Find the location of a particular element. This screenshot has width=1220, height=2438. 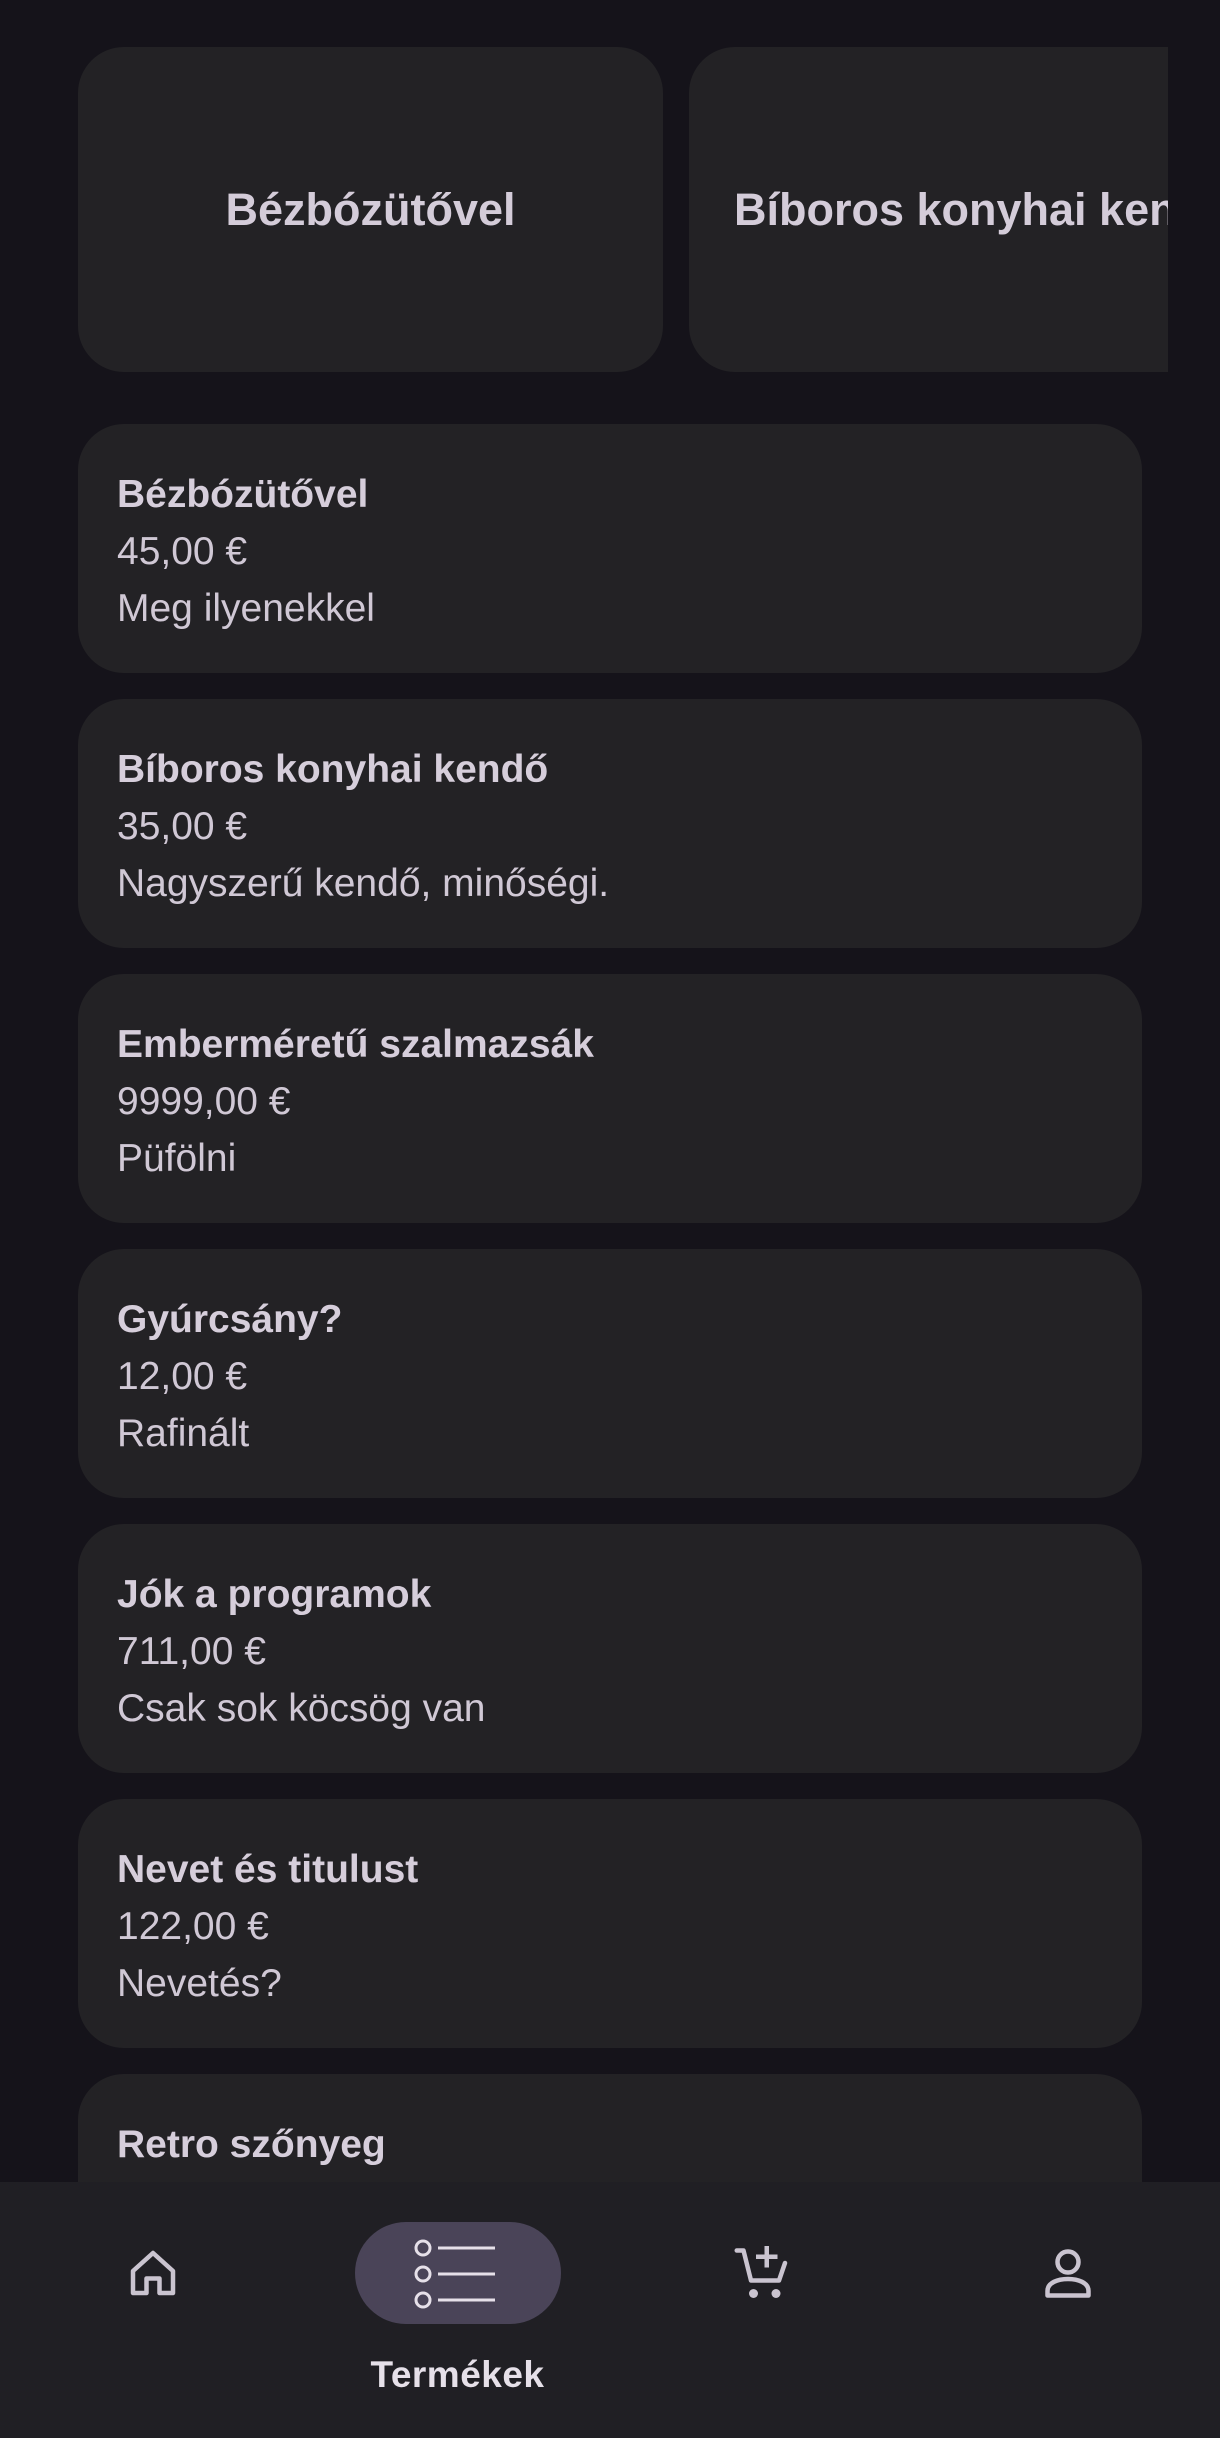

home-icon is located at coordinates (152, 2273).